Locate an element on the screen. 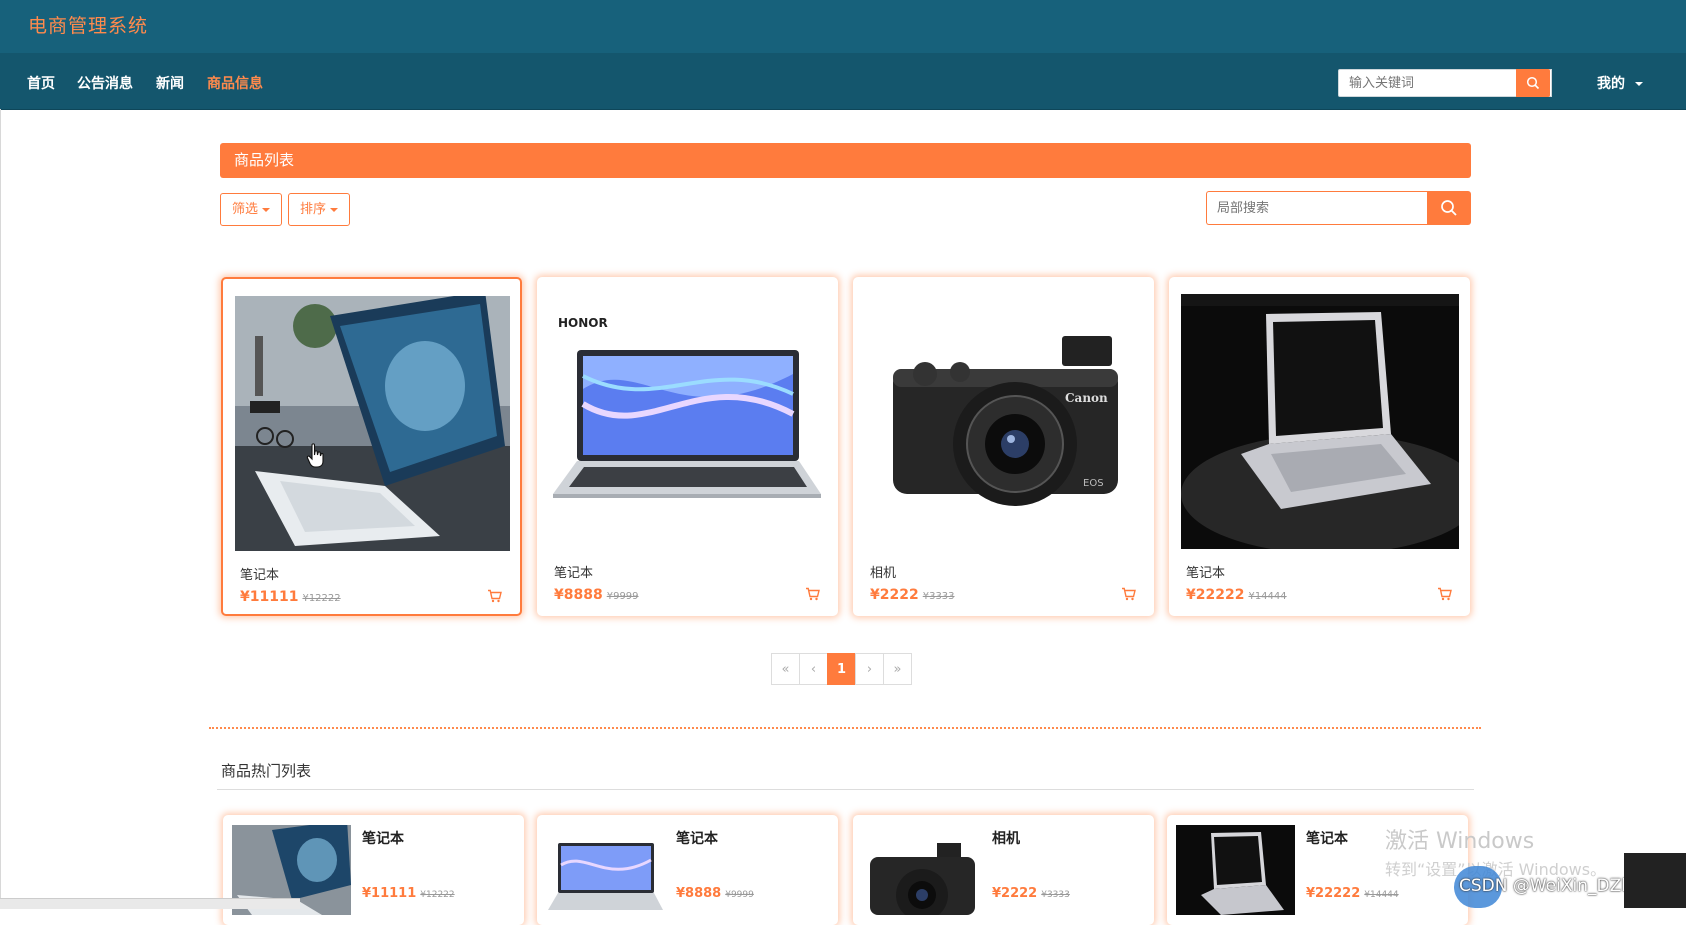  eos-label: EOS is located at coordinates (1093, 483).